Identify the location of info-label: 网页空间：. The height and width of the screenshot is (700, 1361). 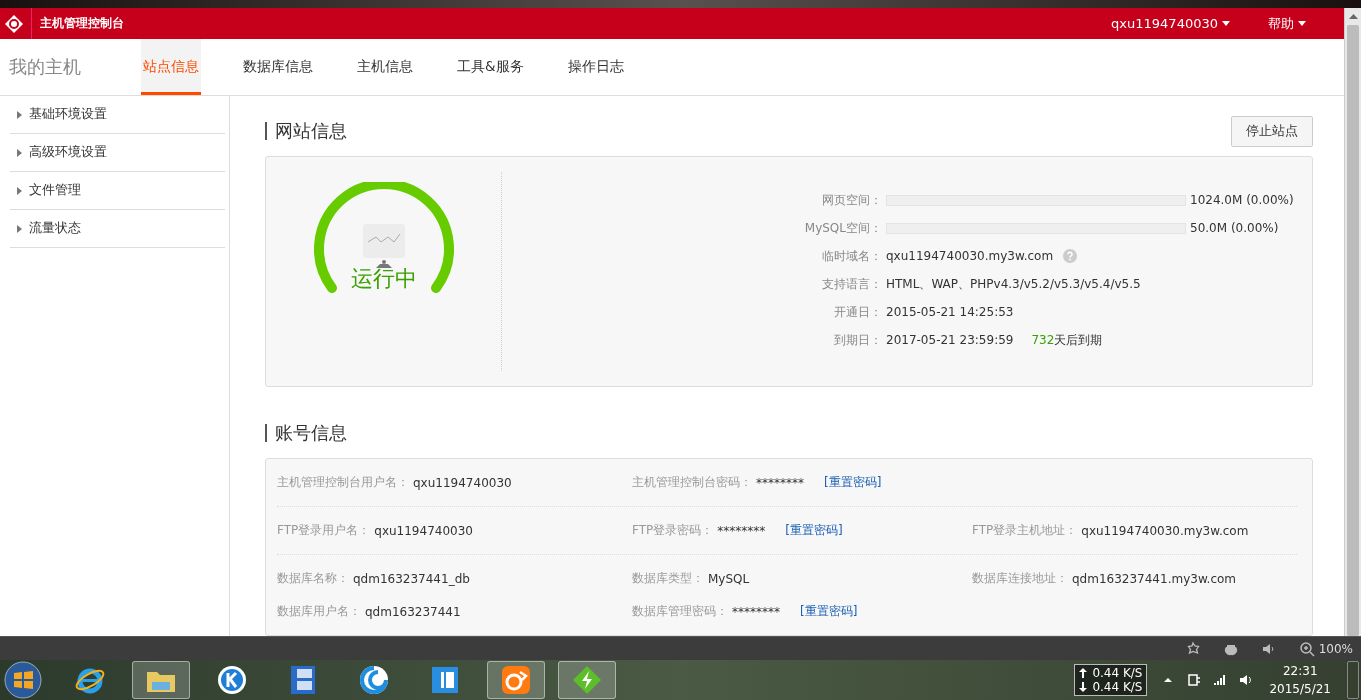
(852, 200).